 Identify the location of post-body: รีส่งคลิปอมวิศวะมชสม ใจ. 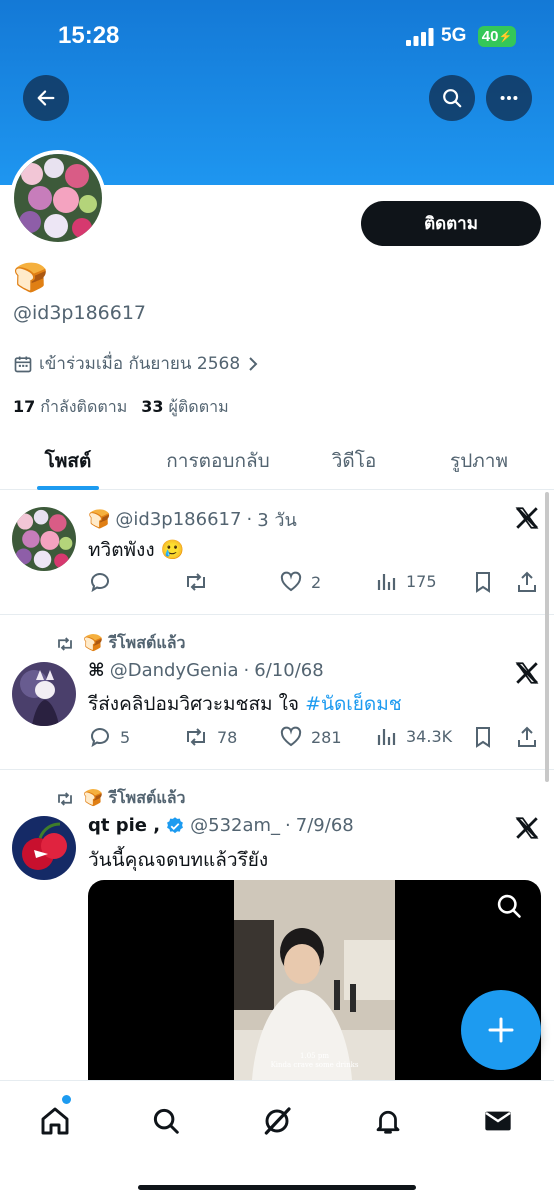
(197, 704).